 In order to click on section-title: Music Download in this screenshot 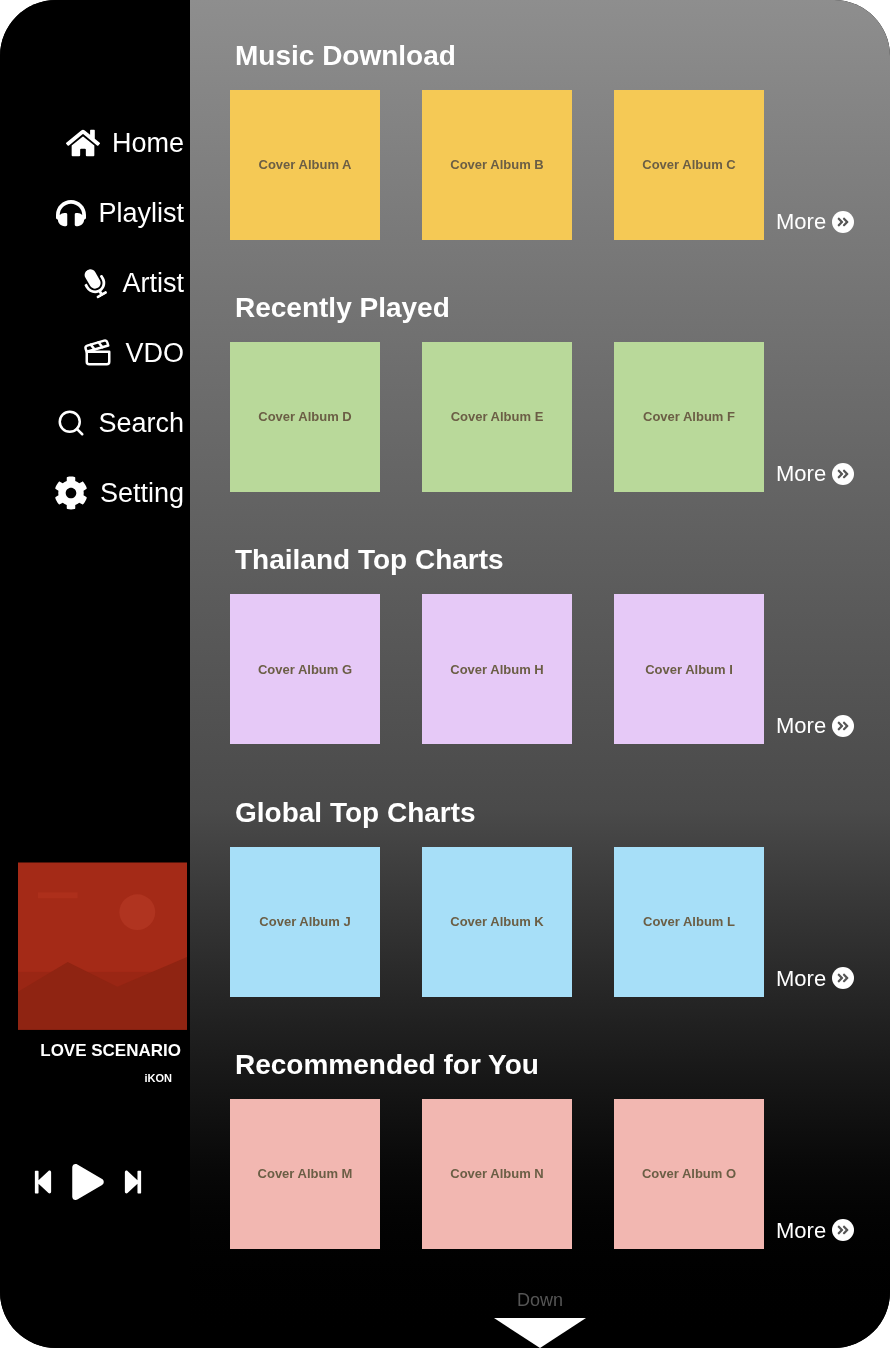, I will do `click(345, 56)`.